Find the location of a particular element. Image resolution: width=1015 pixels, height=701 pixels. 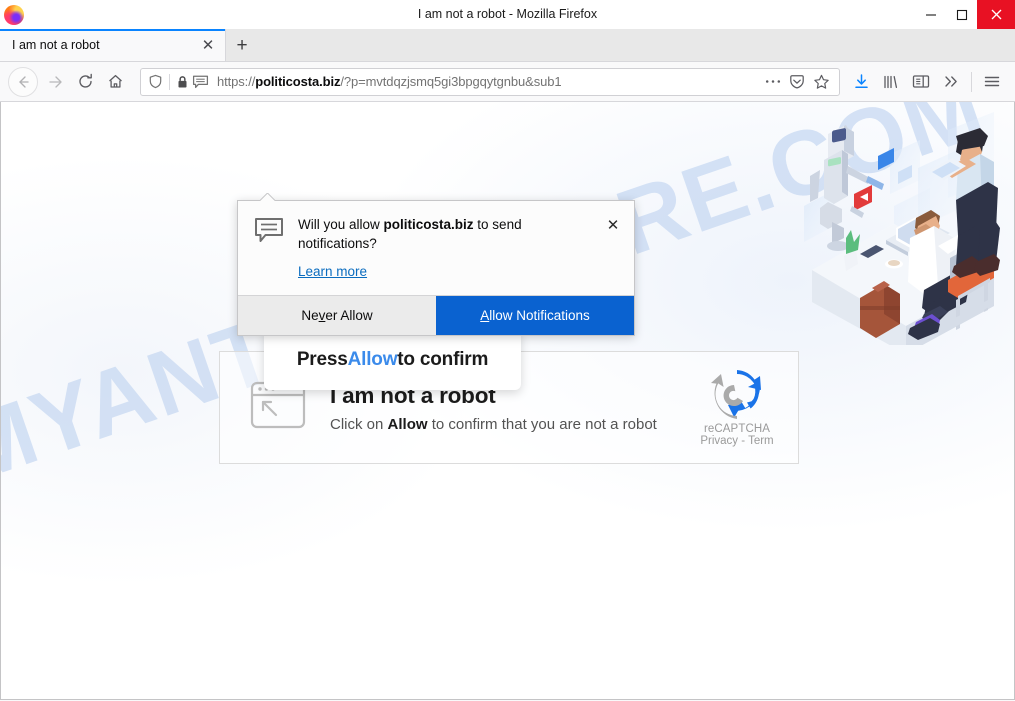

downloads-icon is located at coordinates (861, 82).